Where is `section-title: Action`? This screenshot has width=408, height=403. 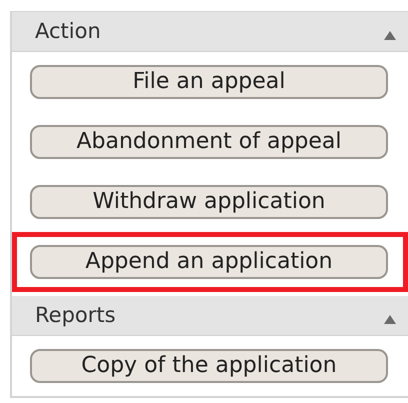
section-title: Action is located at coordinates (68, 31).